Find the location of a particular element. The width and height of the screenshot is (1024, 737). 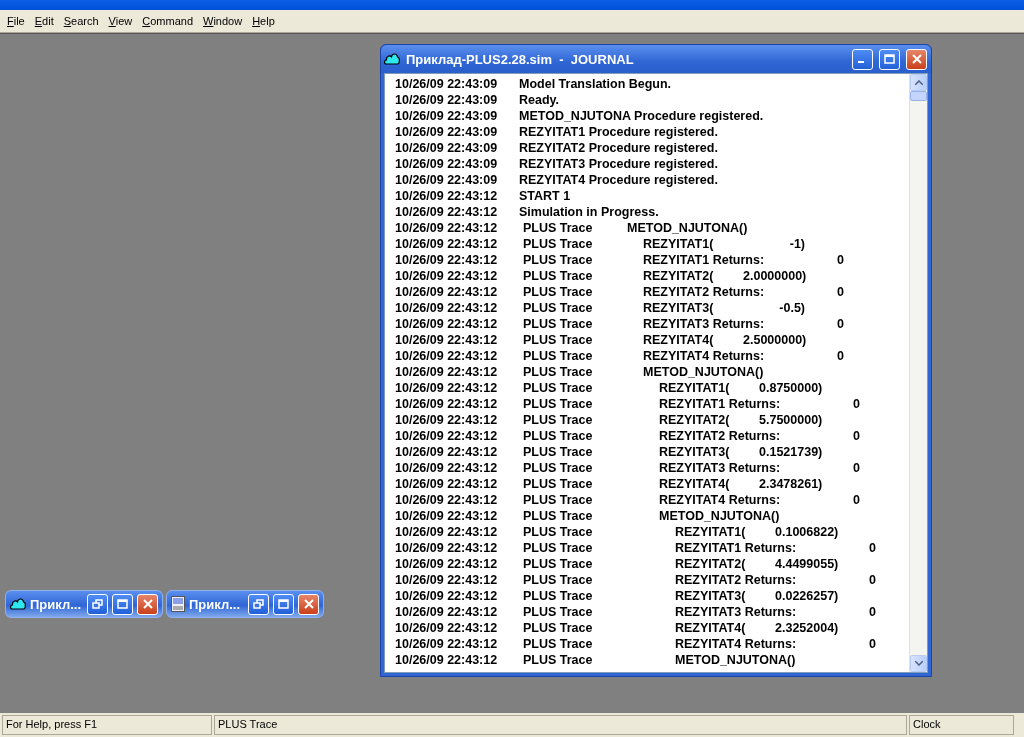

scroll-down-button is located at coordinates (918, 663).